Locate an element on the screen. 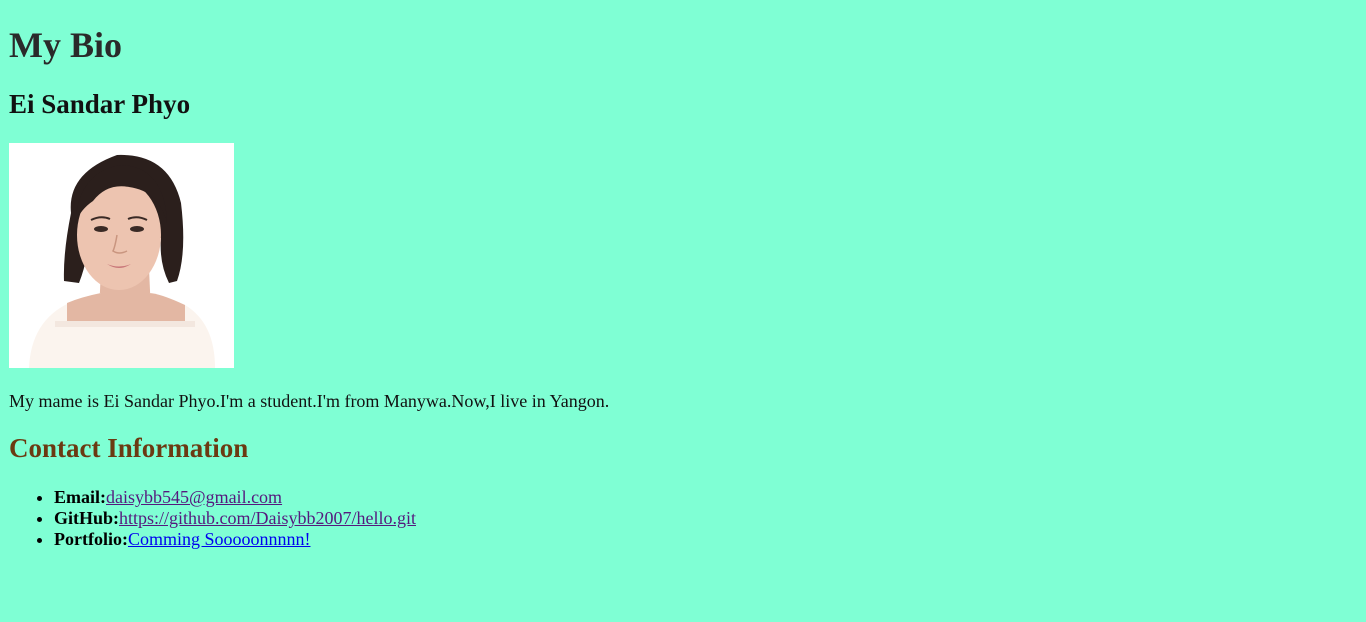 Image resolution: width=1366 pixels, height=622 pixels. contact-item-email: Email:daisybb545@gmail.com is located at coordinates (235, 497).